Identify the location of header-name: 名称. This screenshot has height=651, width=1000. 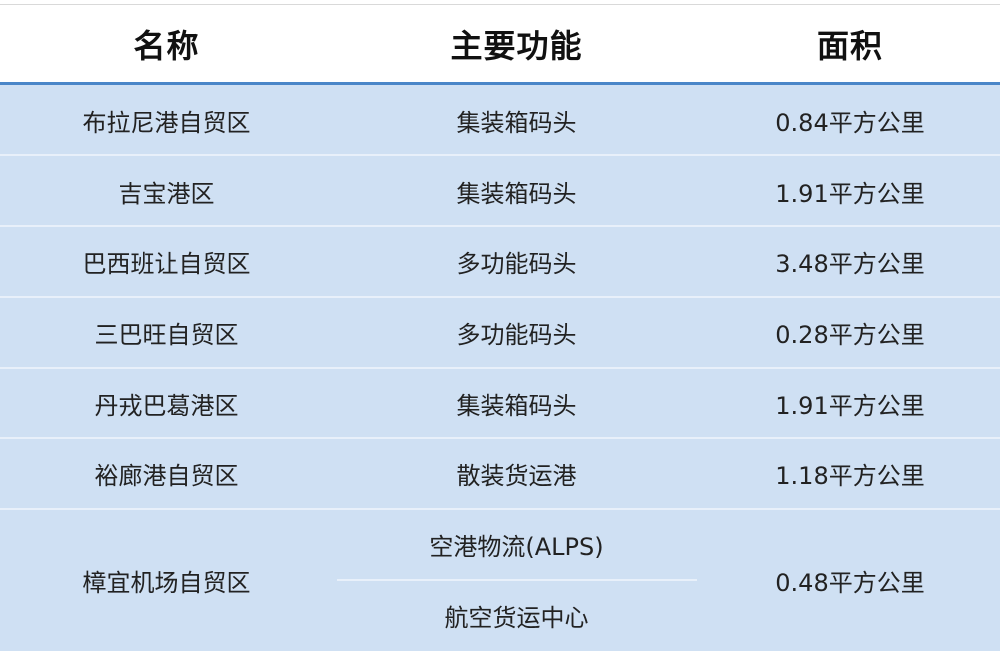
(166, 45).